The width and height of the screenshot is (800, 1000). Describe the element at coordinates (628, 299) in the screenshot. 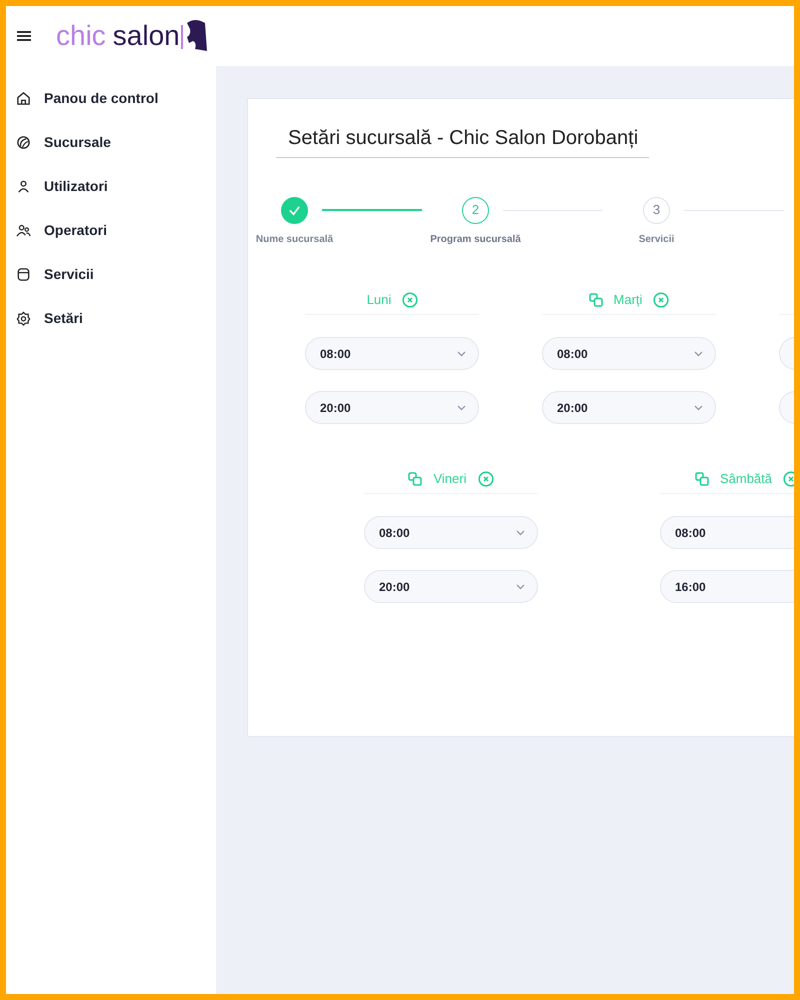

I see `day-name: Marți` at that location.